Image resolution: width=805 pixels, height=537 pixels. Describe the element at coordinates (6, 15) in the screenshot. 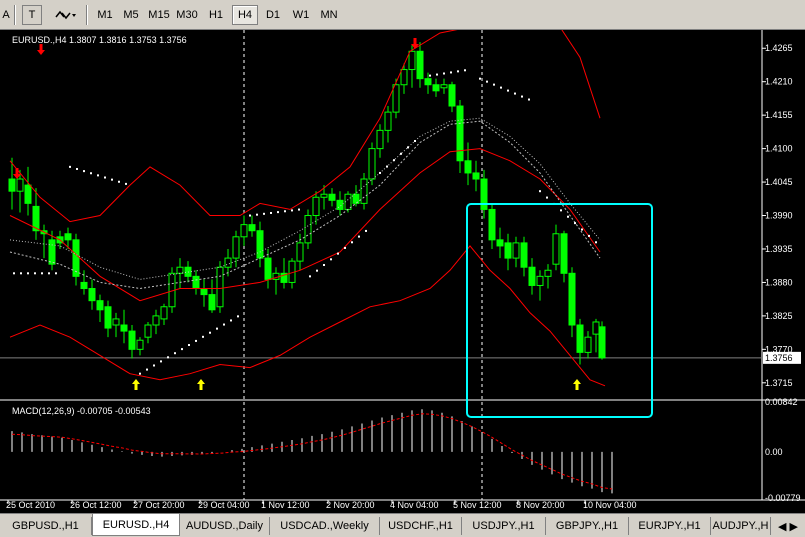

I see `crosshair-letter-button: A` at that location.